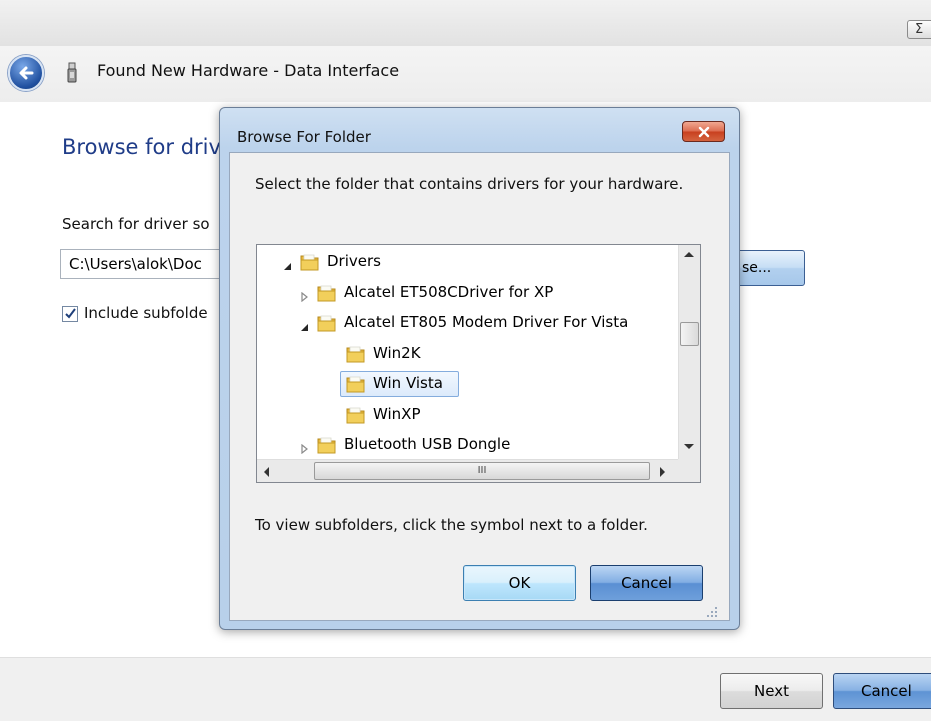 The width and height of the screenshot is (931, 721). I want to click on scroll-down-arrow-icon, so click(689, 446).